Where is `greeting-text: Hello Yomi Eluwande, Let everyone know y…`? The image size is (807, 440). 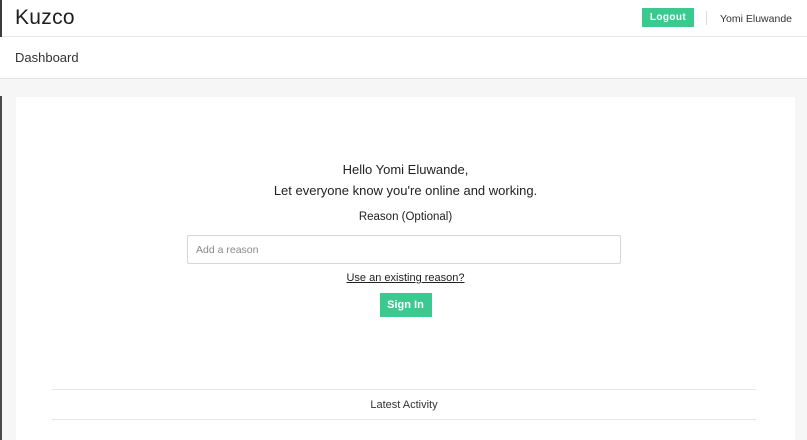
greeting-text: Hello Yomi Eluwande, Let everyone know y… is located at coordinates (405, 180).